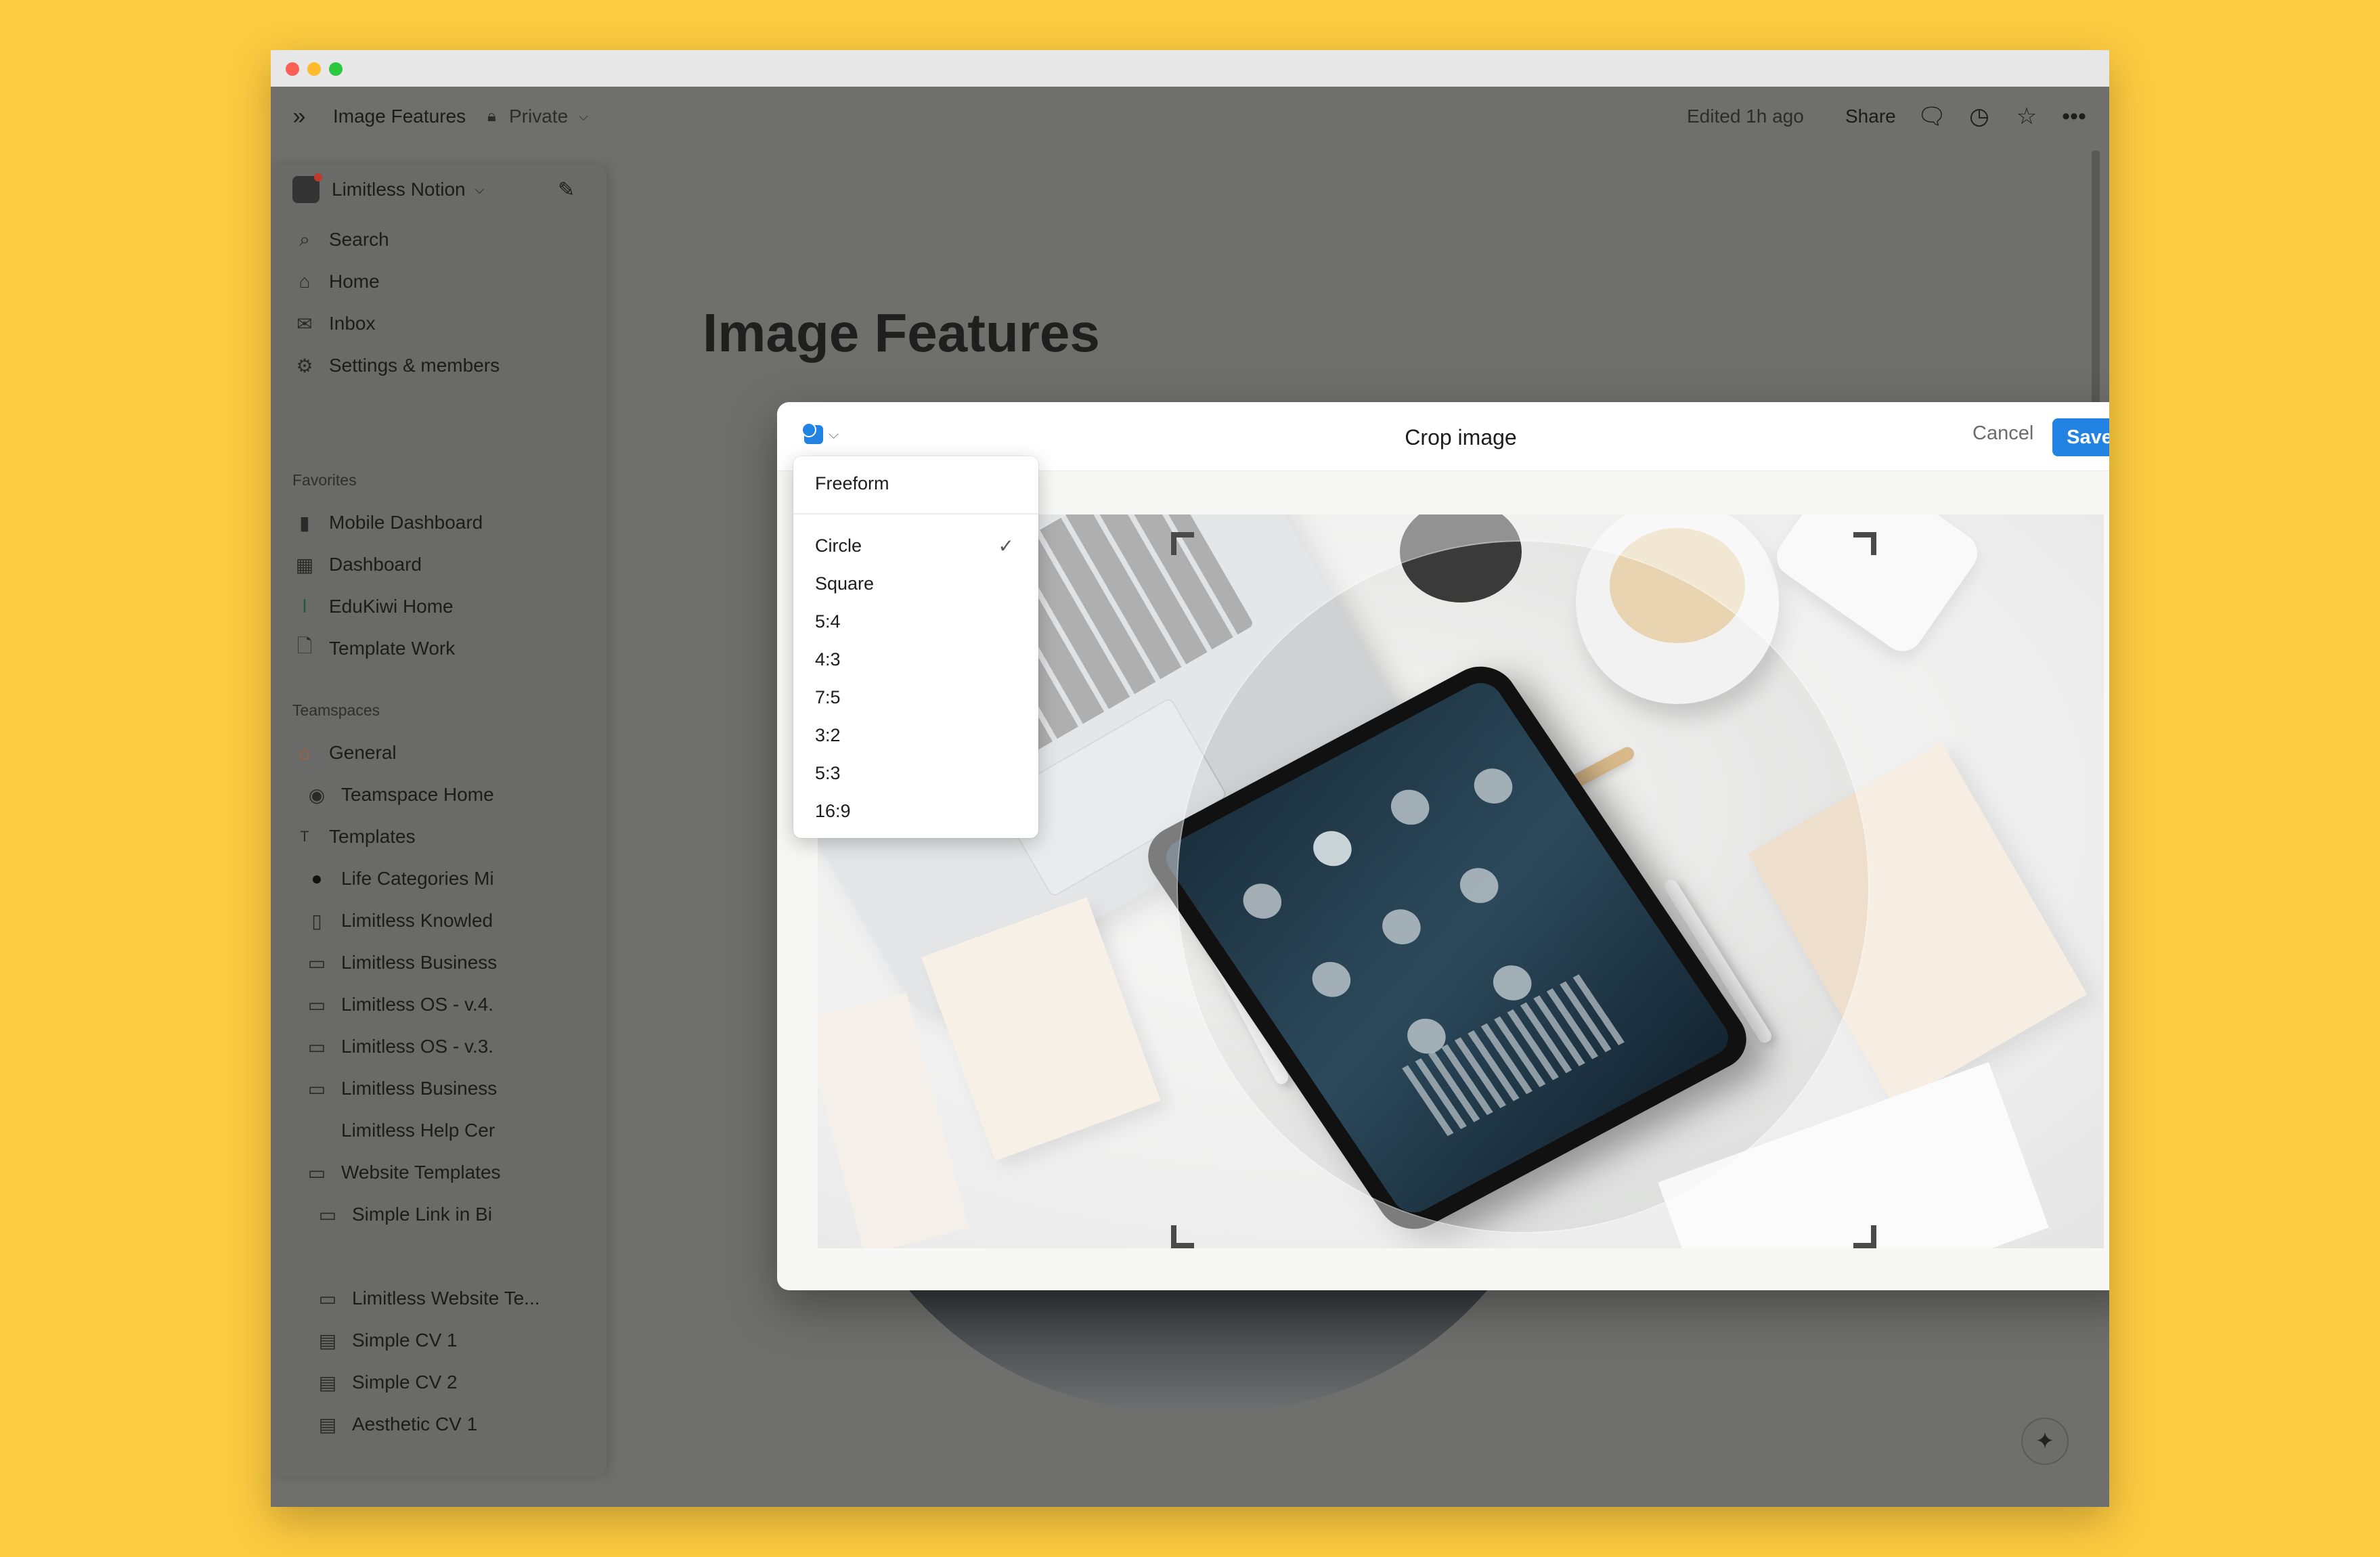 The image size is (2380, 1557). I want to click on sidebar-item-life-categories: ● Life Categories Mi, so click(439, 879).